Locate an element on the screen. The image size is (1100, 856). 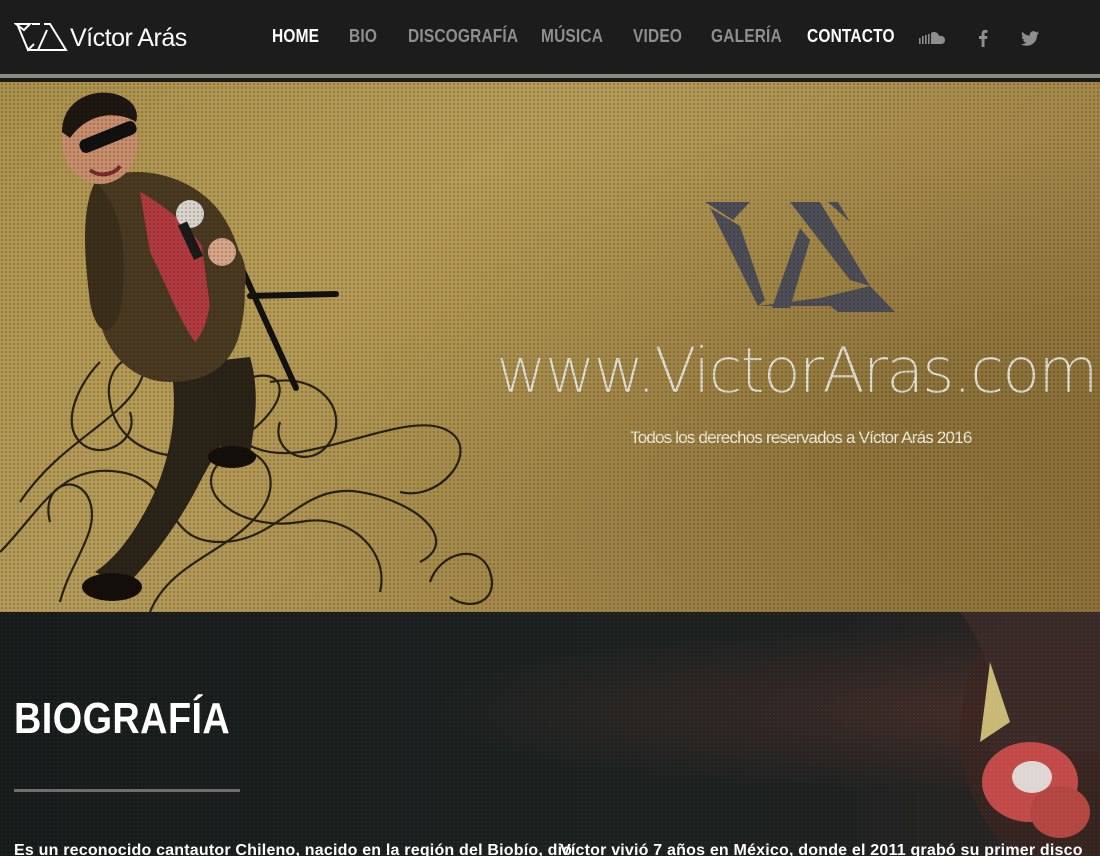
va-logo-icon is located at coordinates (41, 37).